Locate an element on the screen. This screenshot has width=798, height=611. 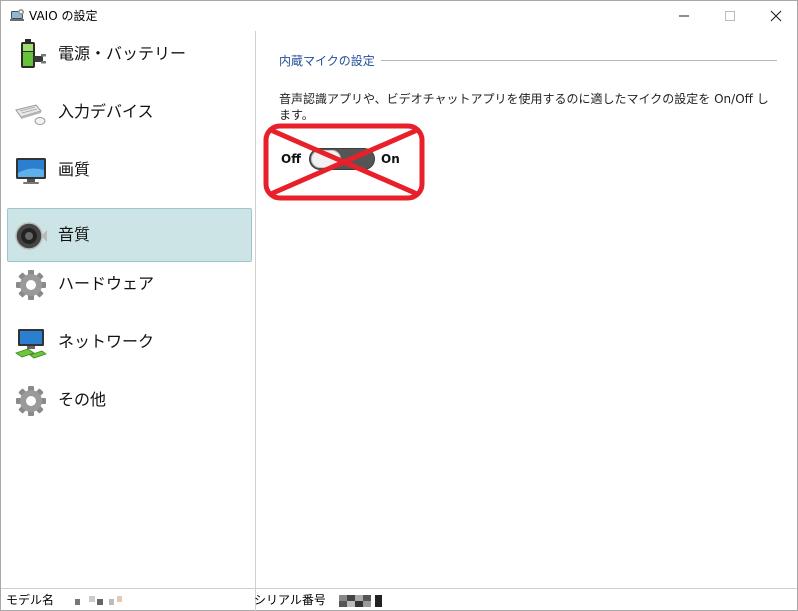
minimize-icon is located at coordinates (684, 16).